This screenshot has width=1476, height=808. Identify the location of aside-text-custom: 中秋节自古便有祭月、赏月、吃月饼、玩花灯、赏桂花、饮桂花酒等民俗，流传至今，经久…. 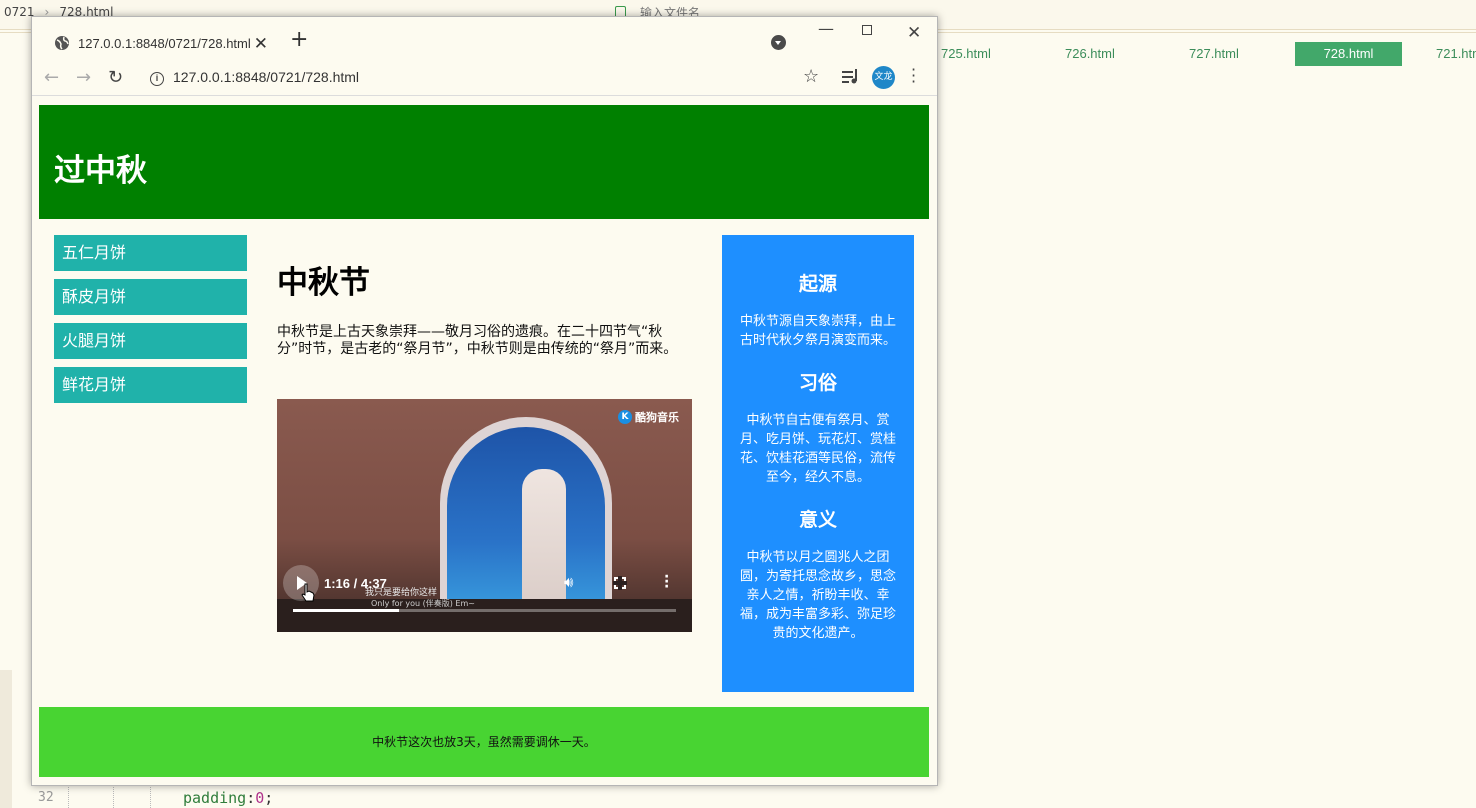
(817, 449).